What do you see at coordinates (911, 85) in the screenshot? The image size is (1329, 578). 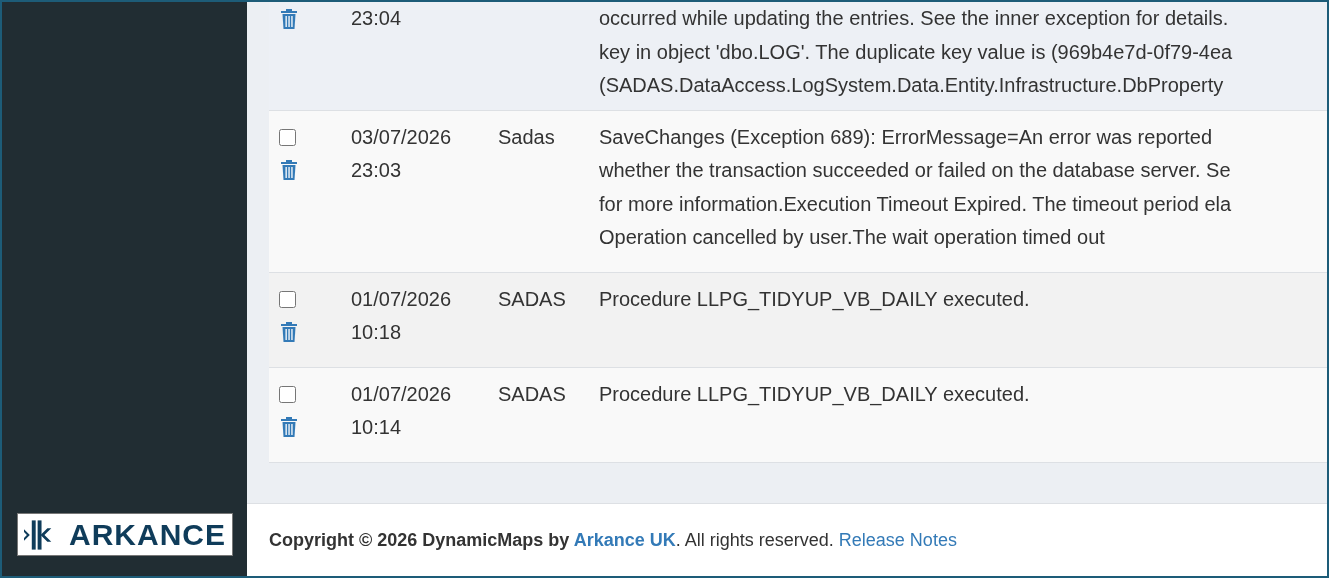 I see `message-text: (SADAS.DataAccess.LogSystem.Data.Entity.Infrastructure.DbProperty` at bounding box center [911, 85].